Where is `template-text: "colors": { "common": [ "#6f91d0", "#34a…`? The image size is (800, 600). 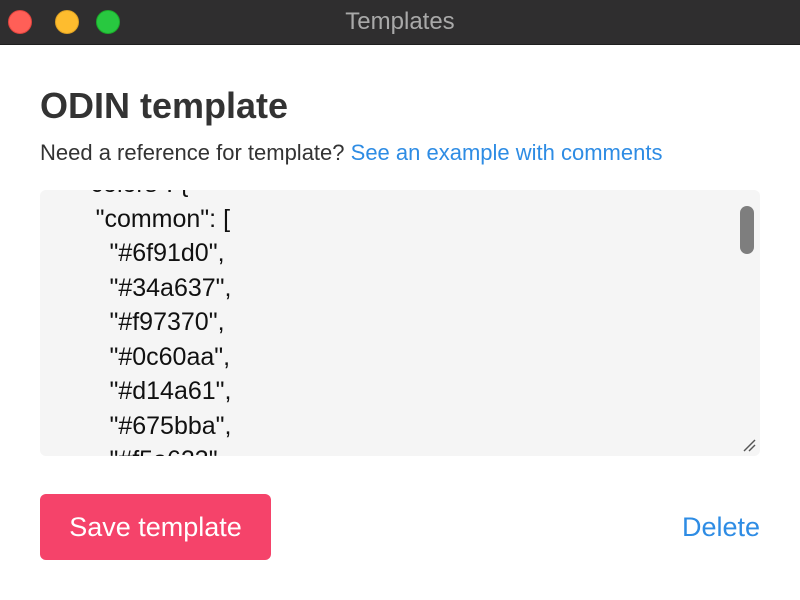
template-text: "colors": { "common": [ "#6f91d0", "#34a… is located at coordinates (136, 323).